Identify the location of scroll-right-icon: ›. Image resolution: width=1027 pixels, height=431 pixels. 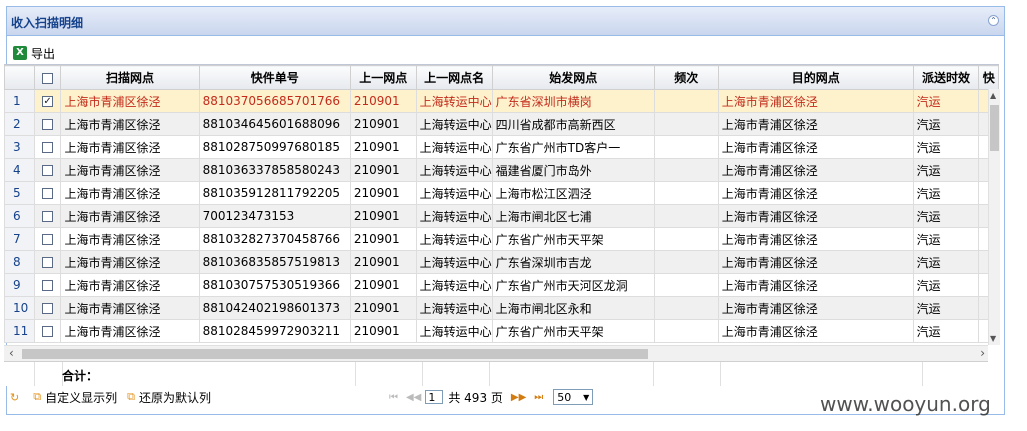
(982, 353).